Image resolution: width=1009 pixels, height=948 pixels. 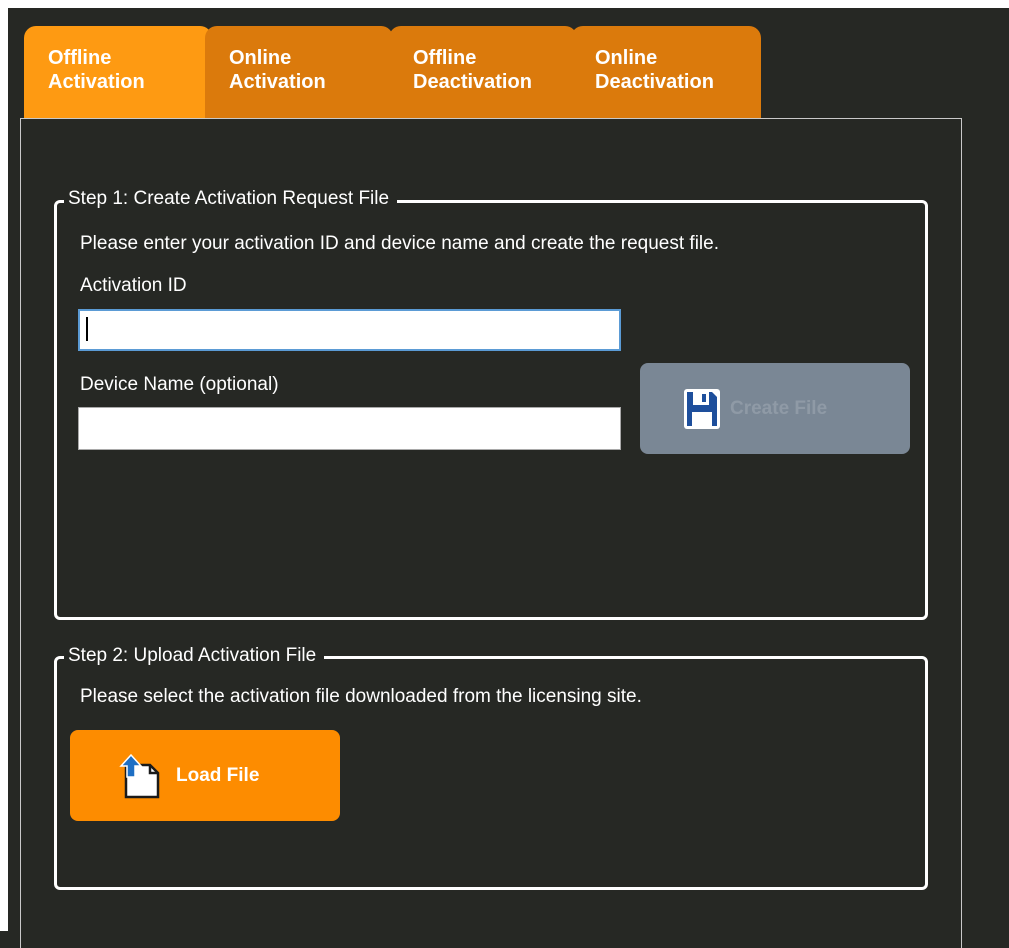 I want to click on device-name-label: Device Name (optional), so click(x=179, y=384).